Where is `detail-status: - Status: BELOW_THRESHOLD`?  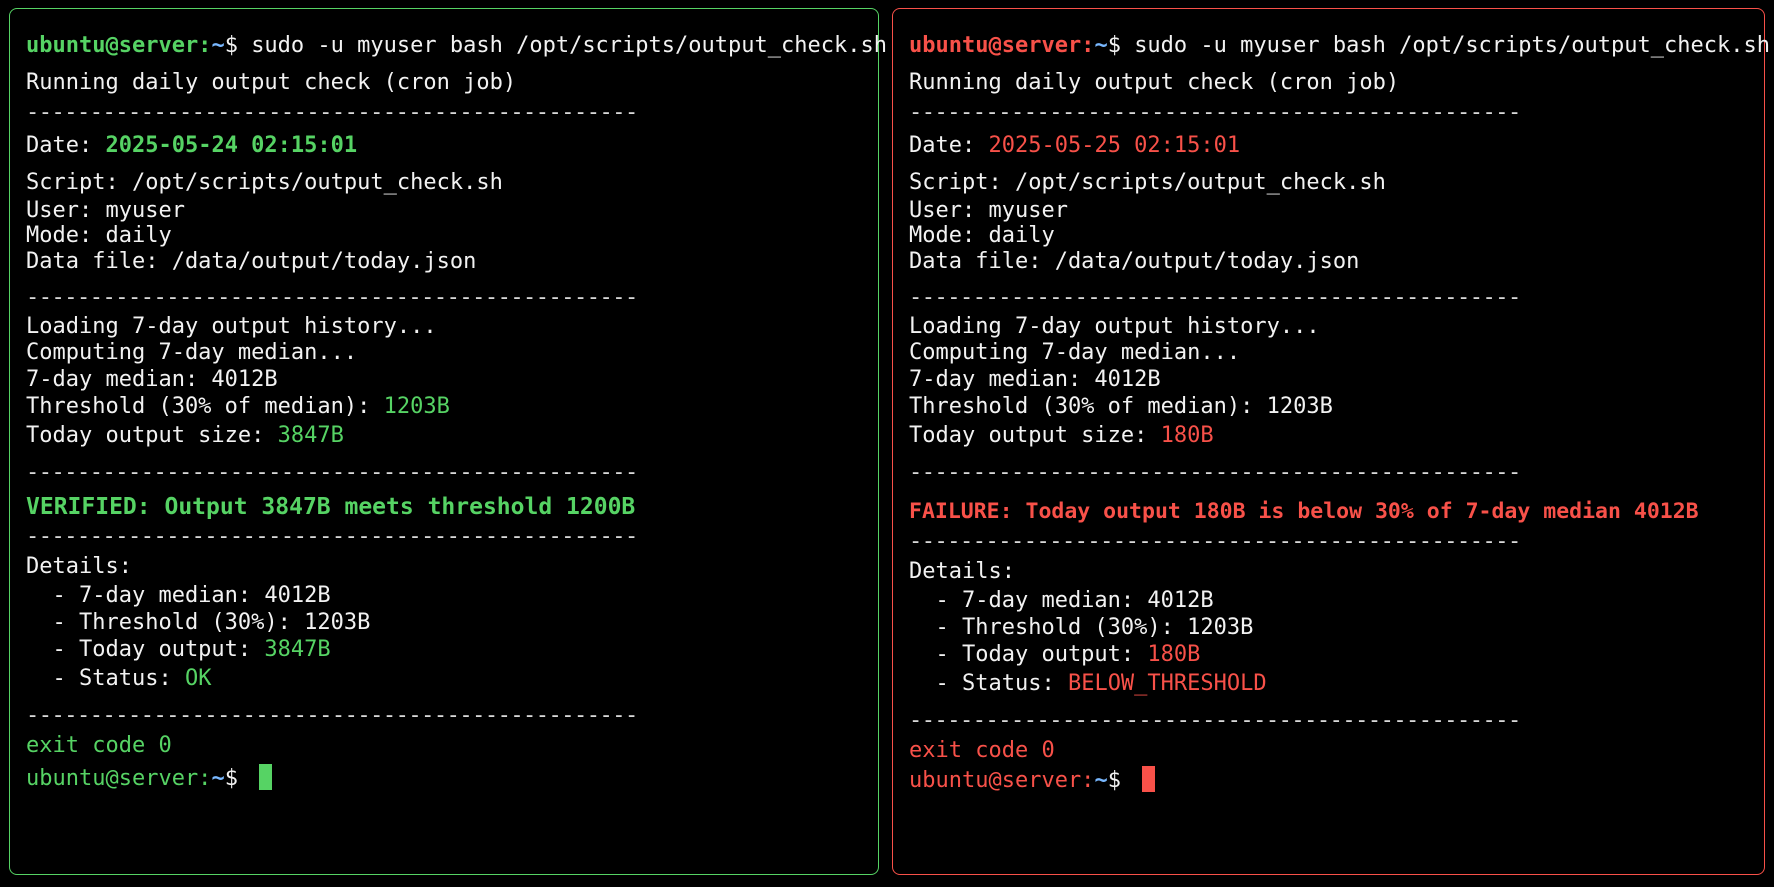
detail-status: - Status: BELOW_THRESHOLD is located at coordinates (1328, 684).